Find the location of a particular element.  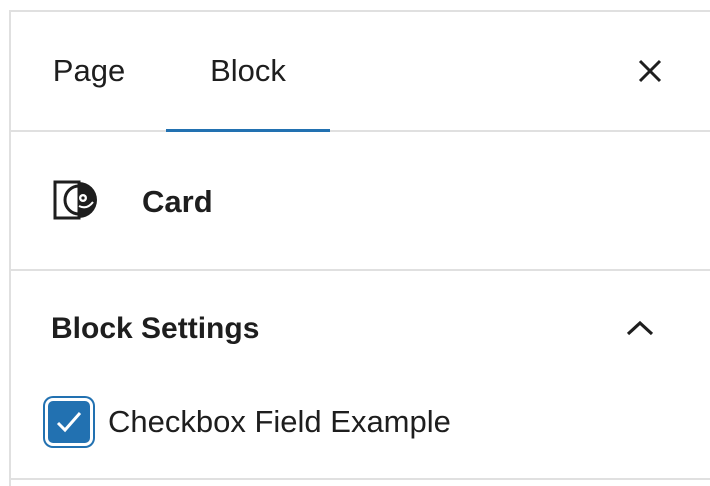

checkmark-icon is located at coordinates (69, 422).